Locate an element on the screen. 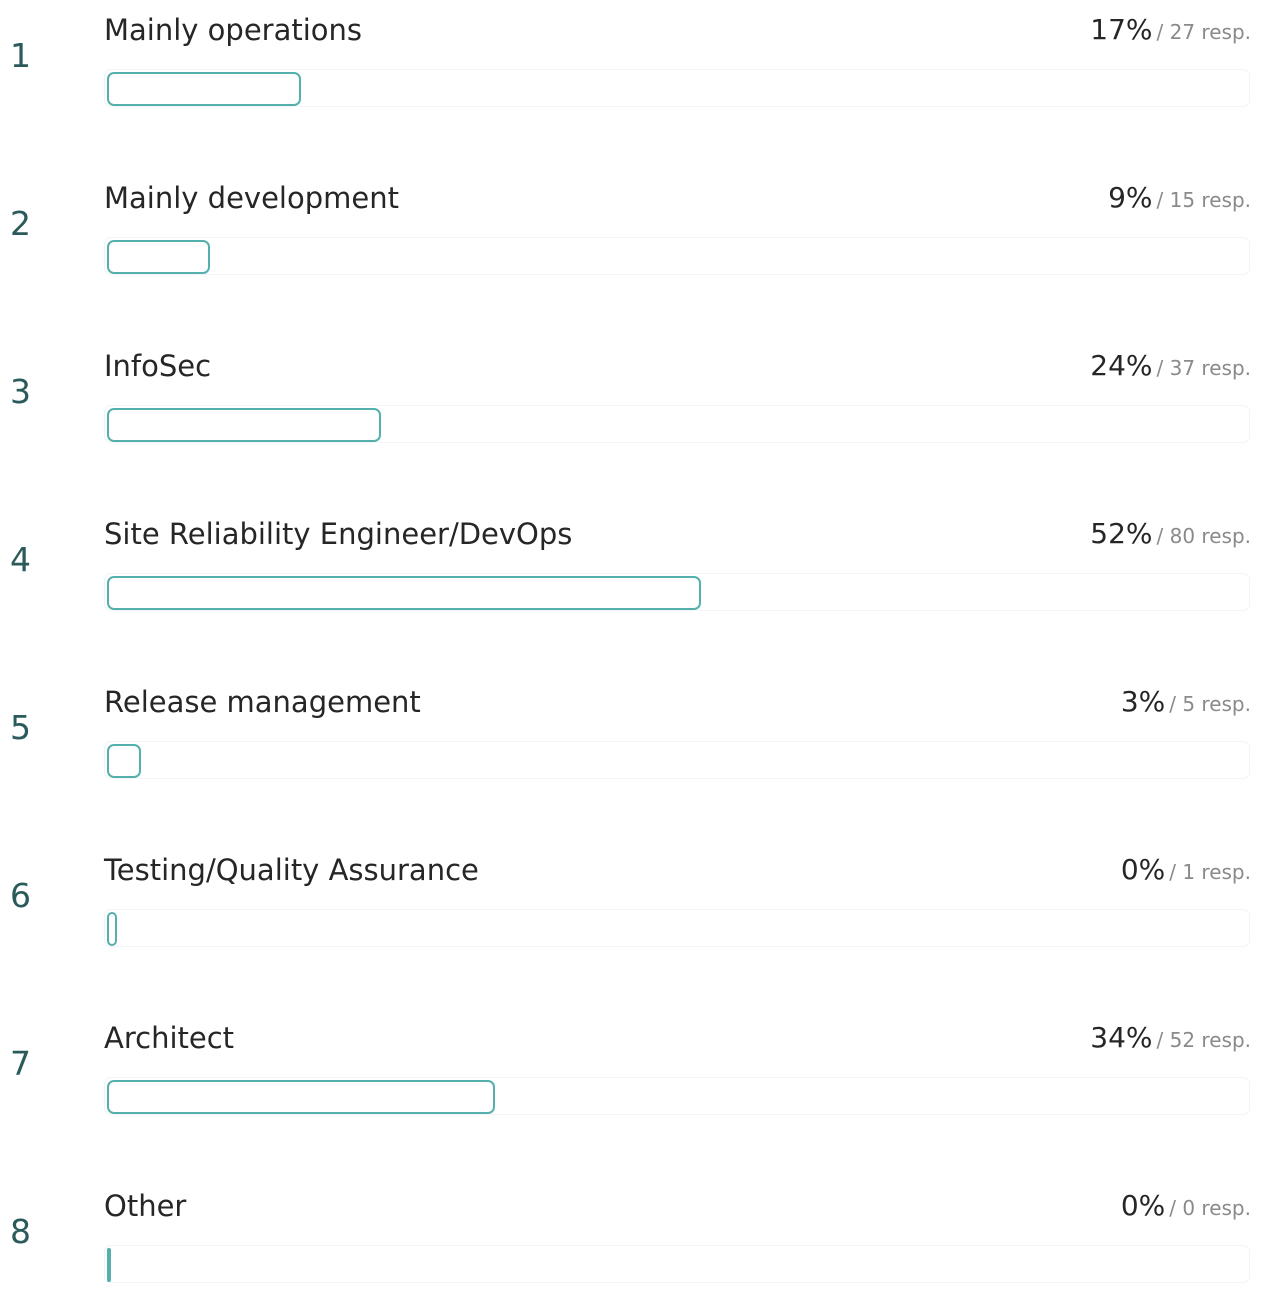 This screenshot has width=1264, height=1290. option-index: 2 is located at coordinates (20, 223).